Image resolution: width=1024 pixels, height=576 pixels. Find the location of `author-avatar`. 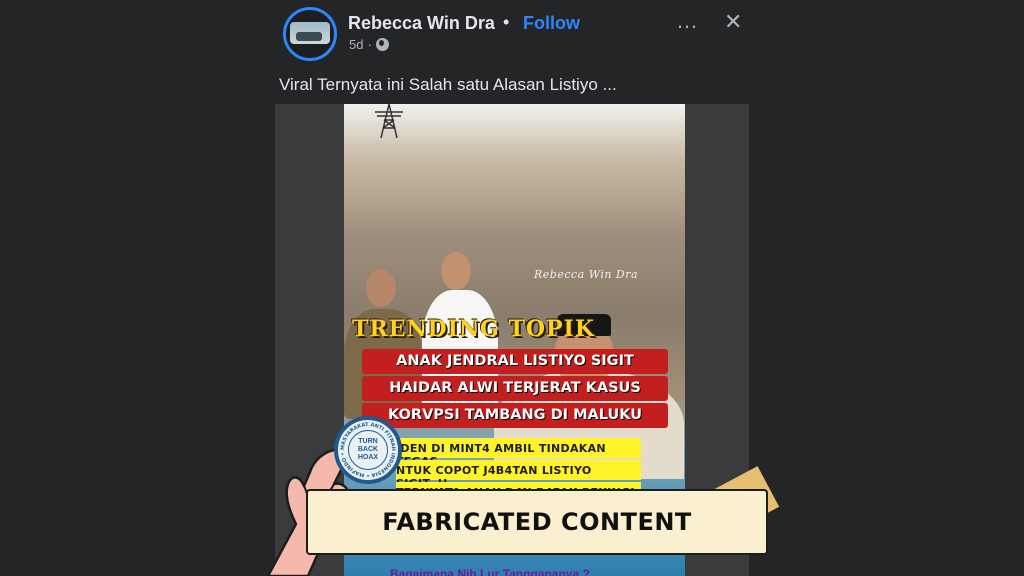

author-avatar is located at coordinates (310, 34).